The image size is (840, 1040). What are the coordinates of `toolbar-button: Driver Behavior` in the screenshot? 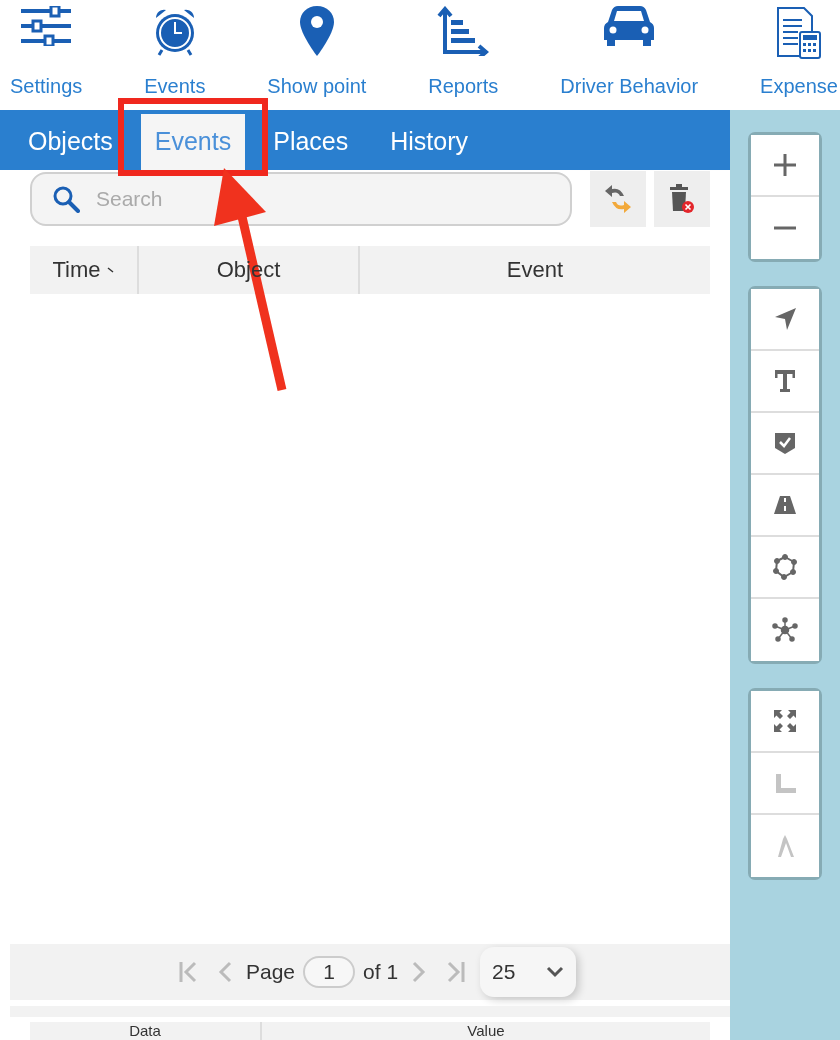 It's located at (629, 55).